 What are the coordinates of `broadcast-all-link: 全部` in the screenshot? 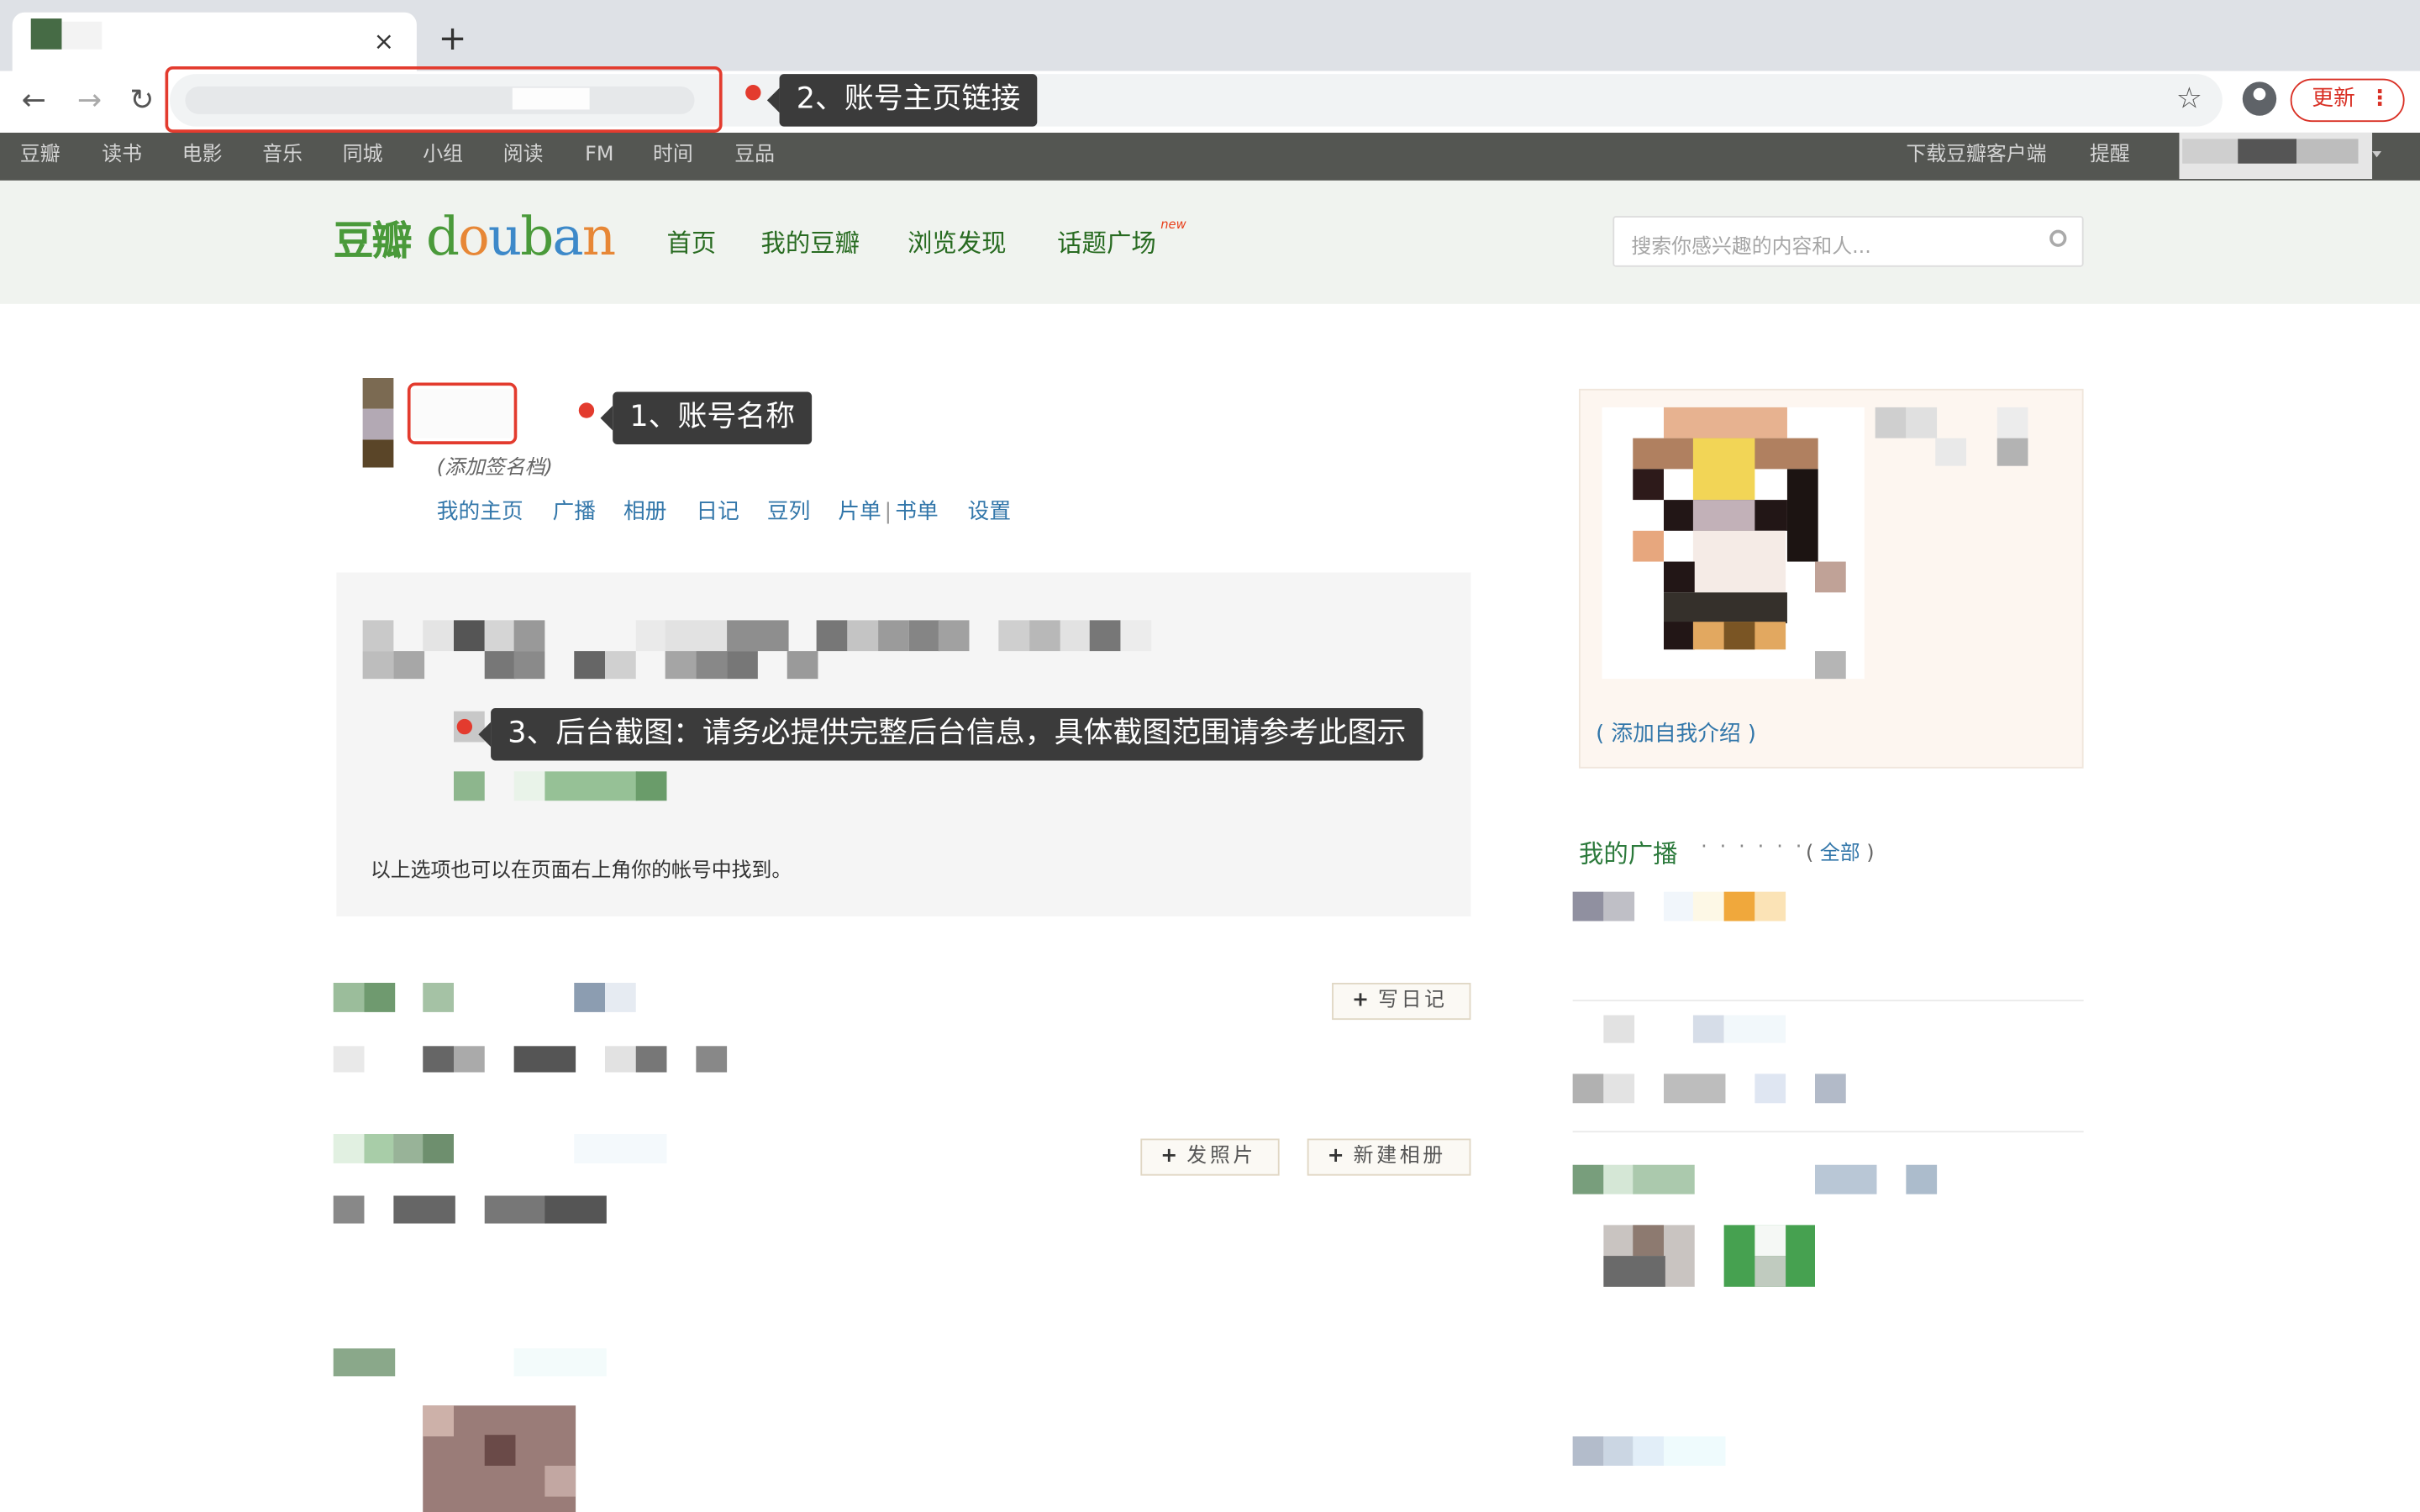 It's located at (1840, 854).